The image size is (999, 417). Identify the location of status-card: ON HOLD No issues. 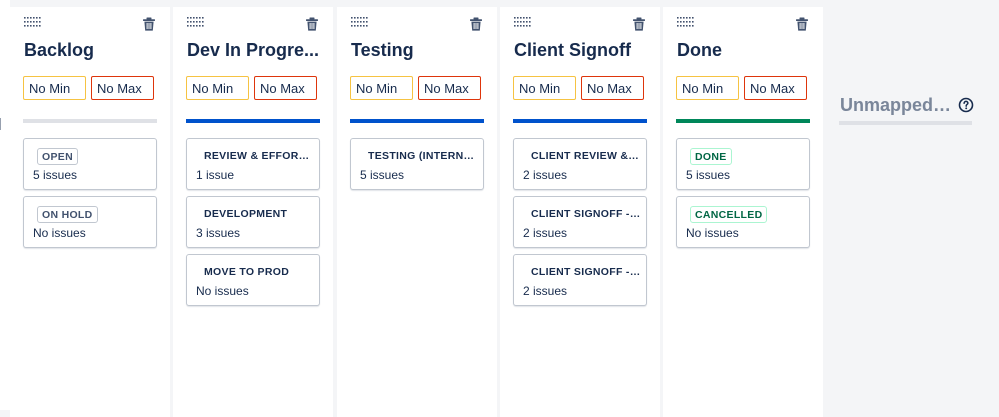
(90, 222).